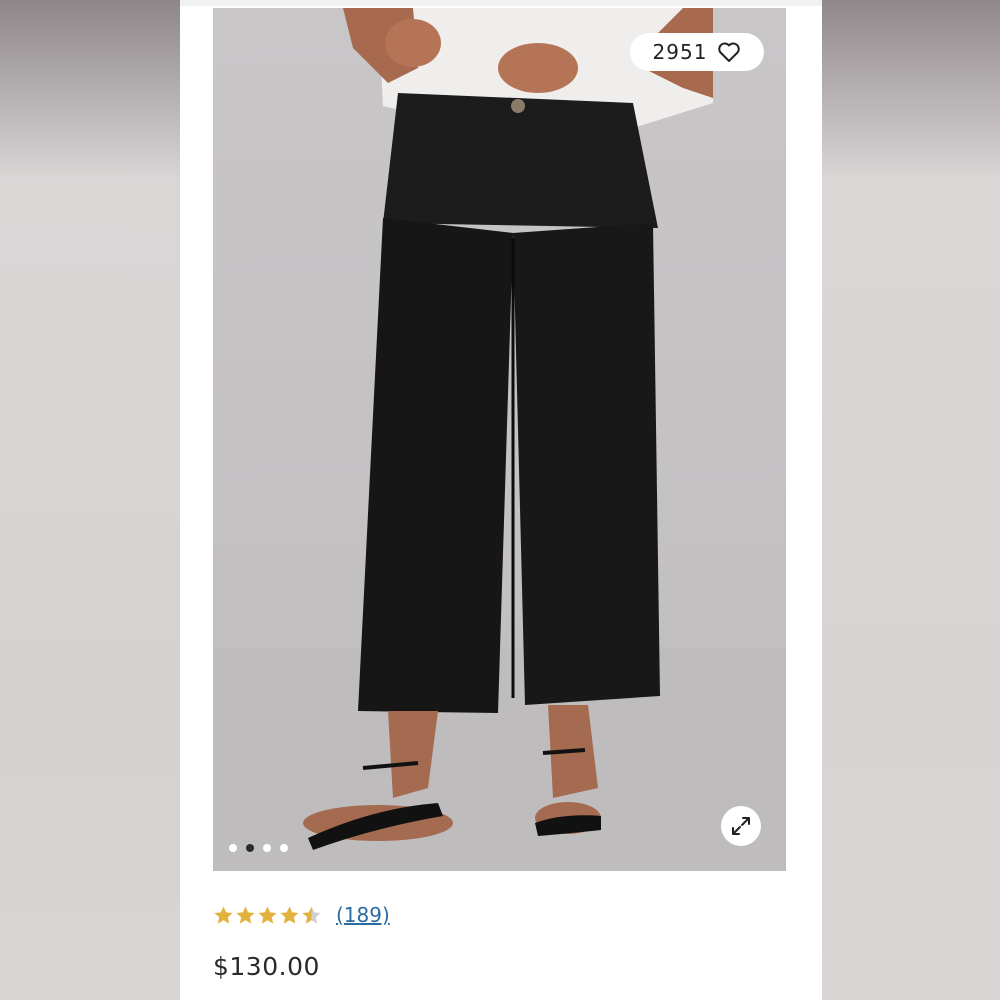 The width and height of the screenshot is (1000, 1000). Describe the element at coordinates (258, 848) in the screenshot. I see `gallery-pagination` at that location.